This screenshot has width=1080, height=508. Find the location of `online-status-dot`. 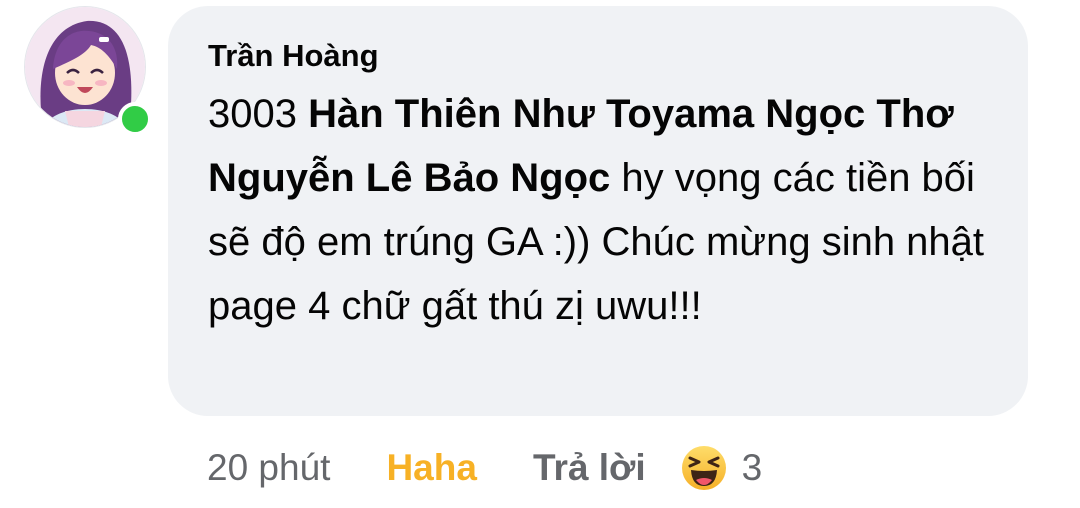

online-status-dot is located at coordinates (135, 119).